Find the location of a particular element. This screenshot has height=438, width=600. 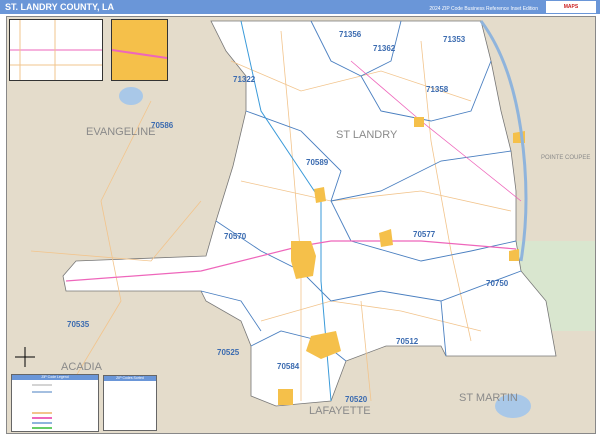

zip-table-title: ZIP Codes Sorted is located at coordinates (130, 378).